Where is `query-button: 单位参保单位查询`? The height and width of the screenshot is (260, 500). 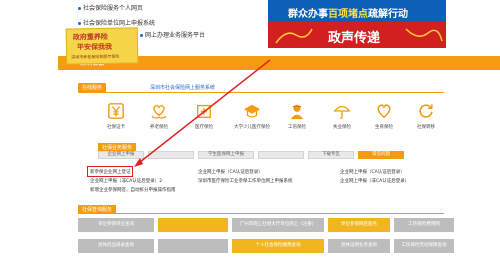 query-button: 单位参保单位查询 is located at coordinates (116, 225).